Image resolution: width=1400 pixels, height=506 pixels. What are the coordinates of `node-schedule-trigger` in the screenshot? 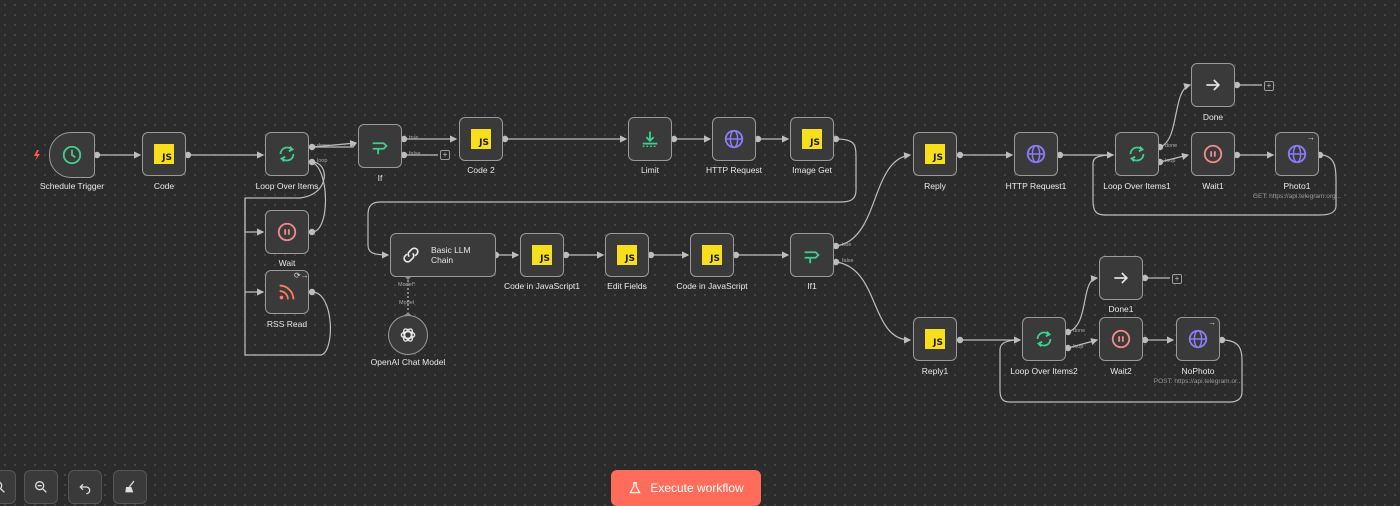 It's located at (72, 155).